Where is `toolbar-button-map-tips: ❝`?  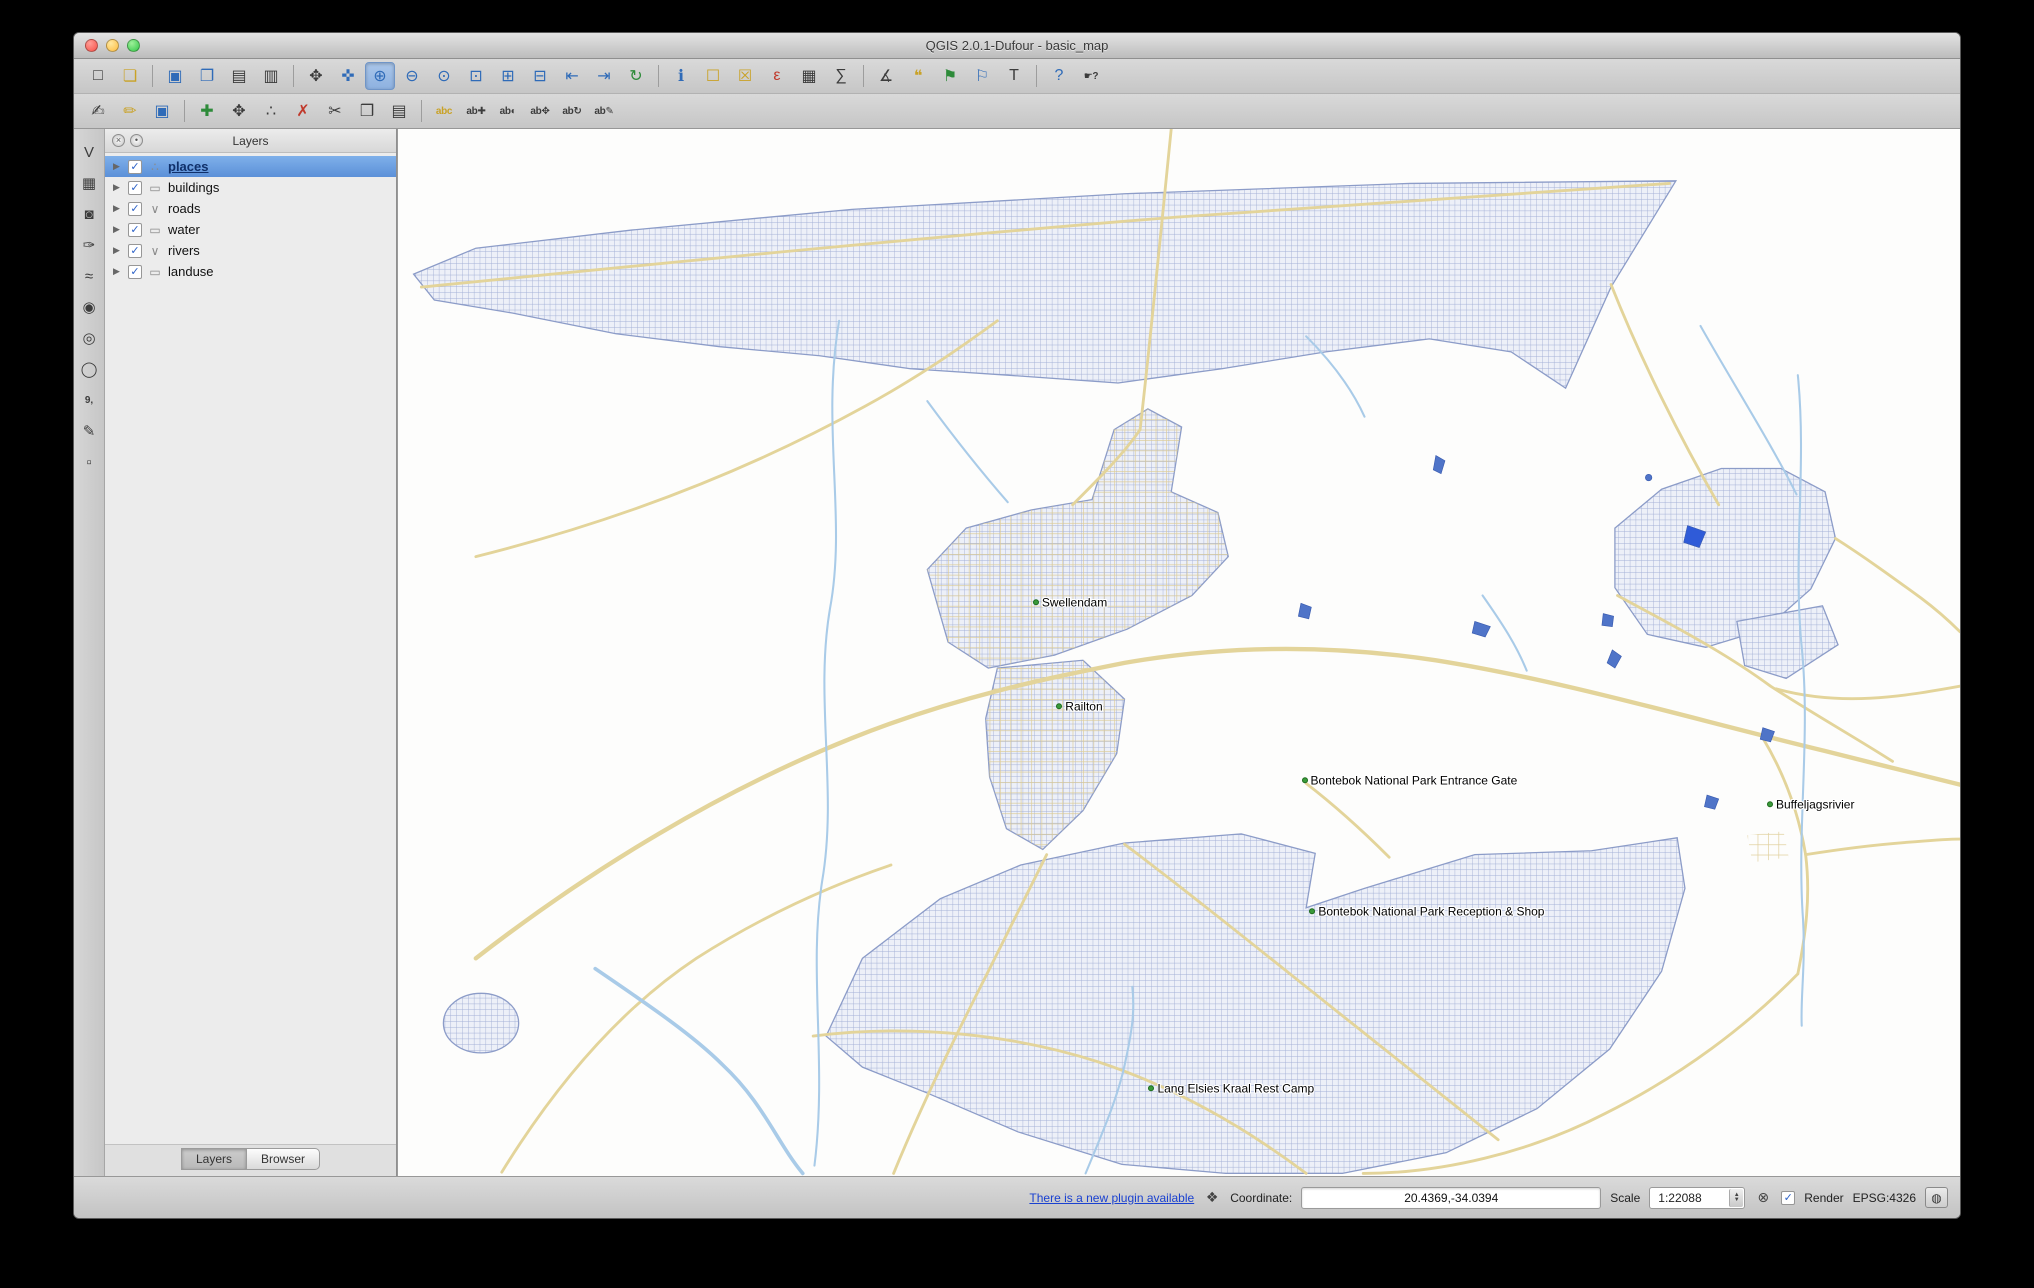
toolbar-button-map-tips: ❝ is located at coordinates (918, 76).